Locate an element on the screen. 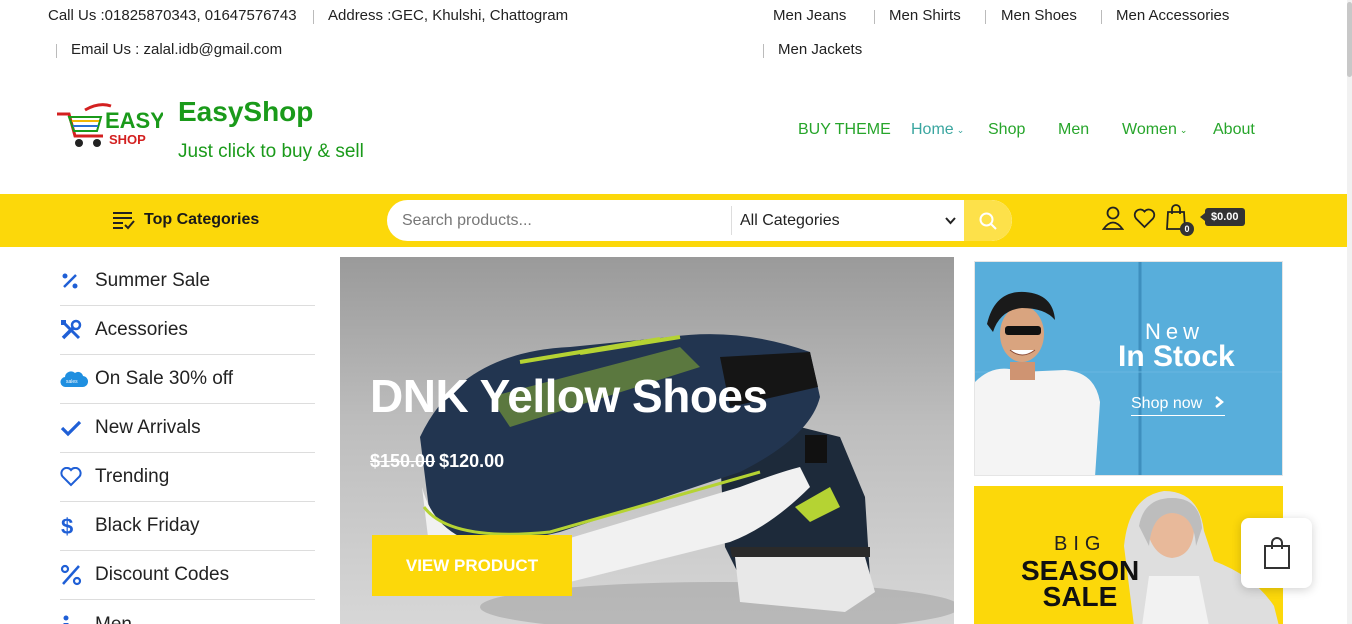  sidebar-item-new-arrivals: New Arrivals is located at coordinates (187, 428).